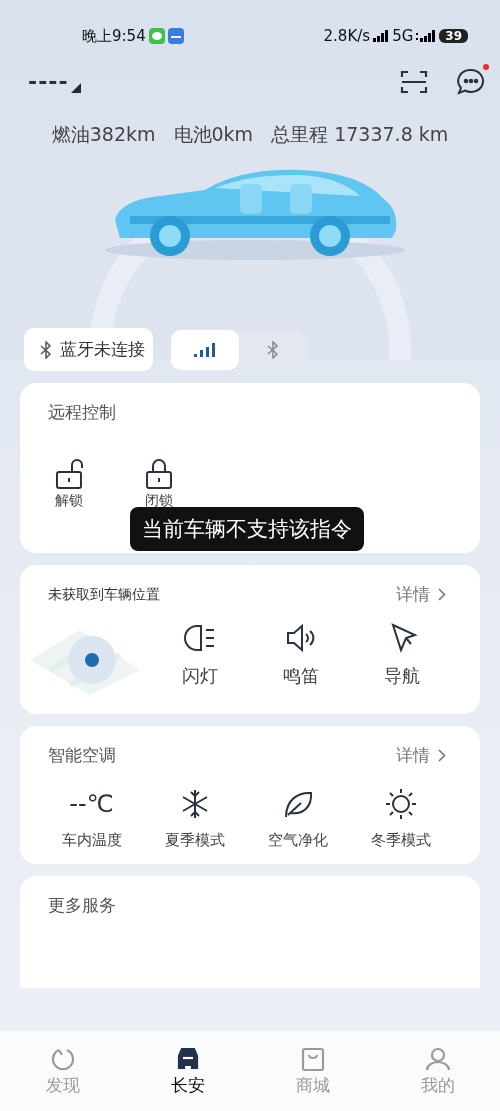 The height and width of the screenshot is (1111, 500). Describe the element at coordinates (360, 134) in the screenshot. I see `mileage-text: 总里程 17337.8 km` at that location.